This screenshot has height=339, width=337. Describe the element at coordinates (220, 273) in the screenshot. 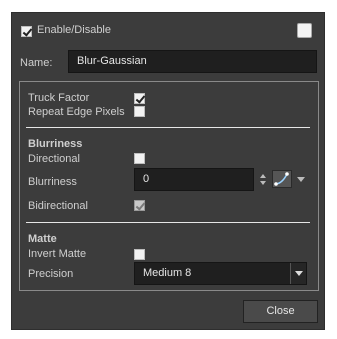

I see `precision-select: Medium 8` at that location.